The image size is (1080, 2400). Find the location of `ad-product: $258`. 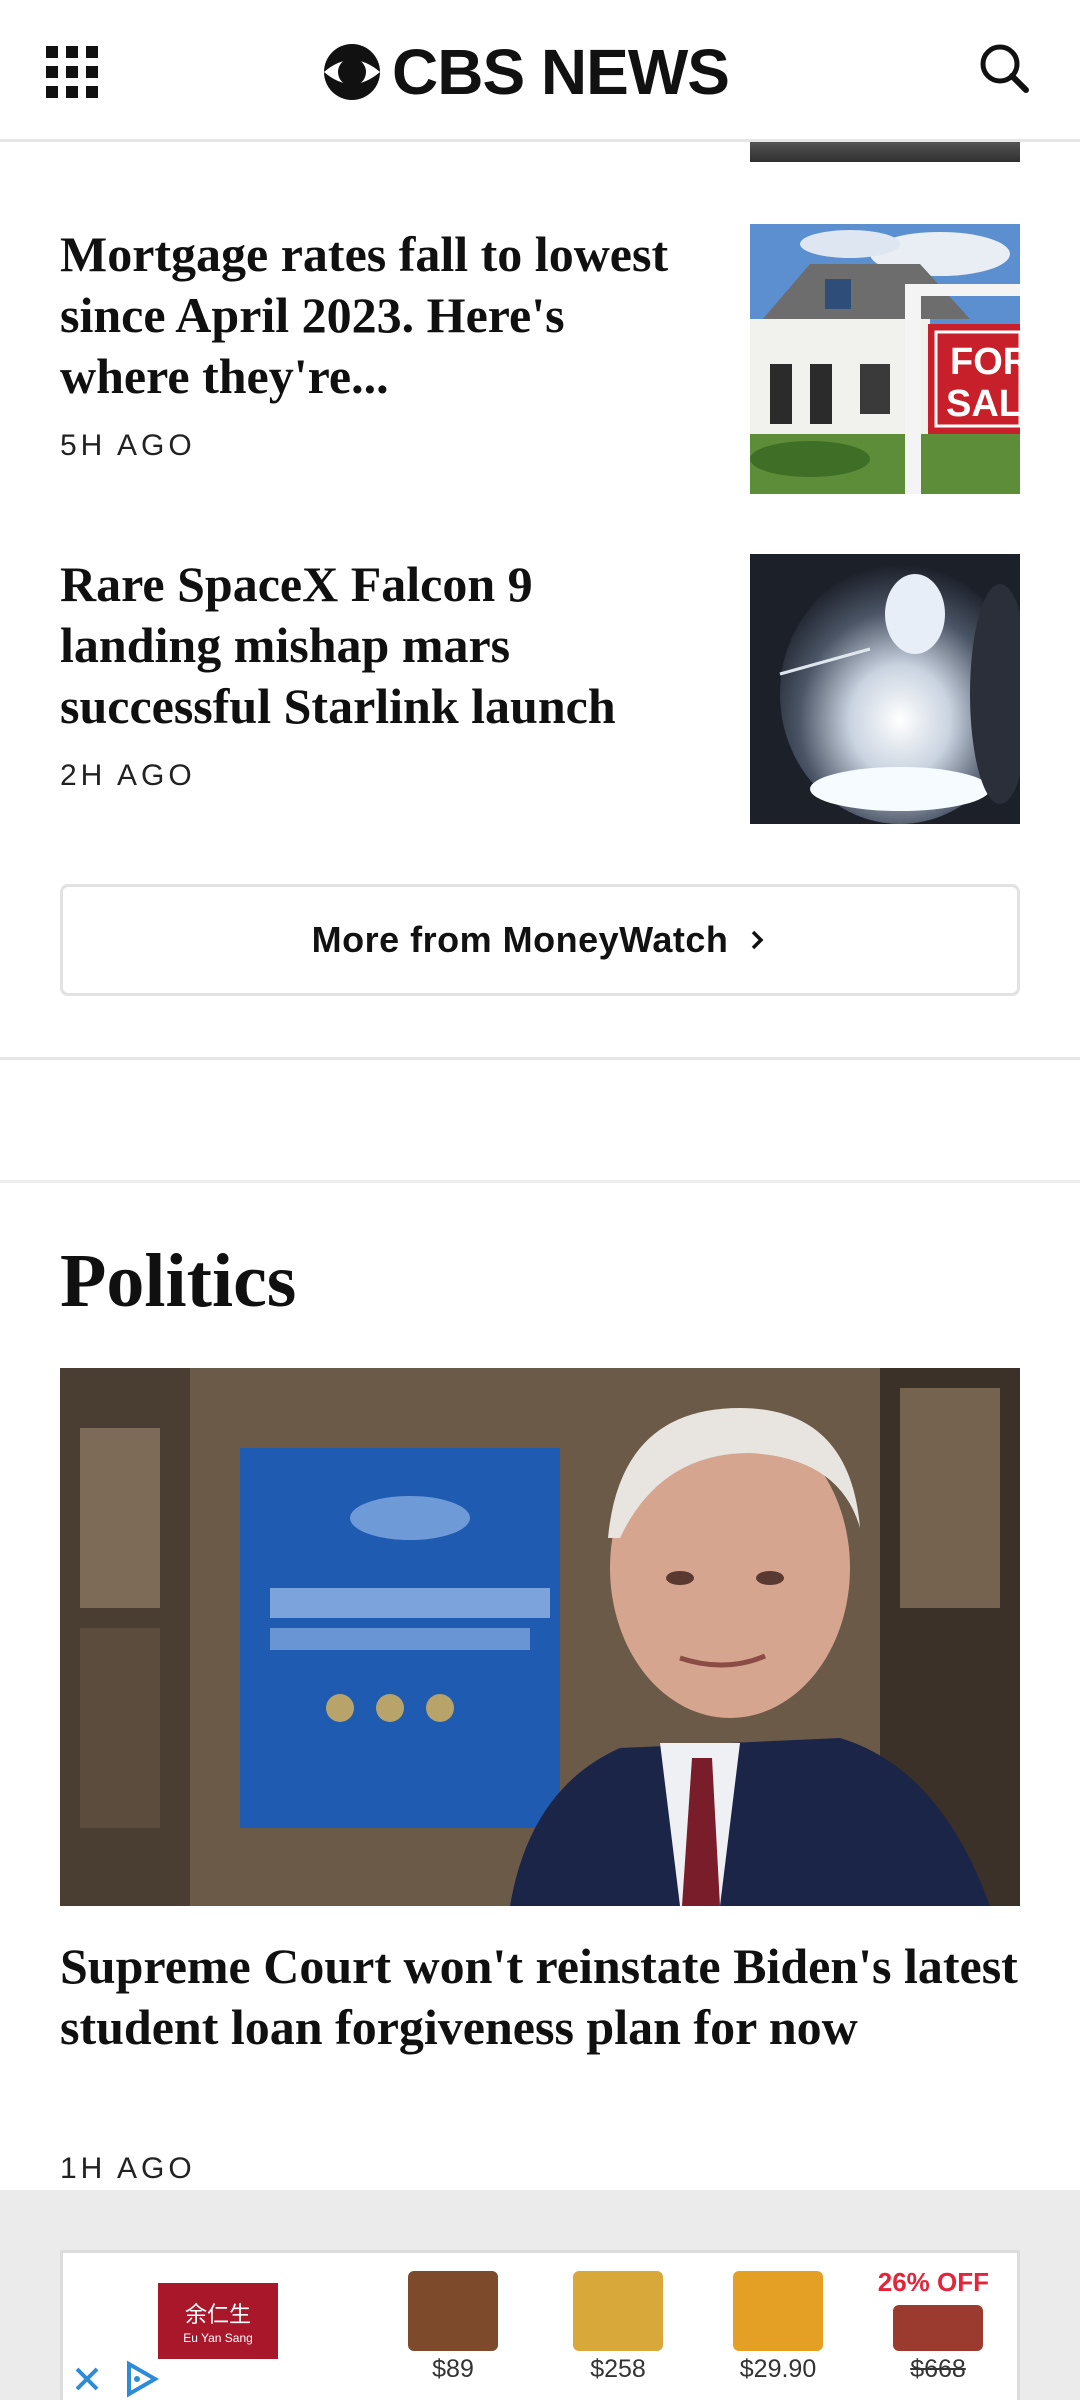

ad-product: $258 is located at coordinates (618, 2325).